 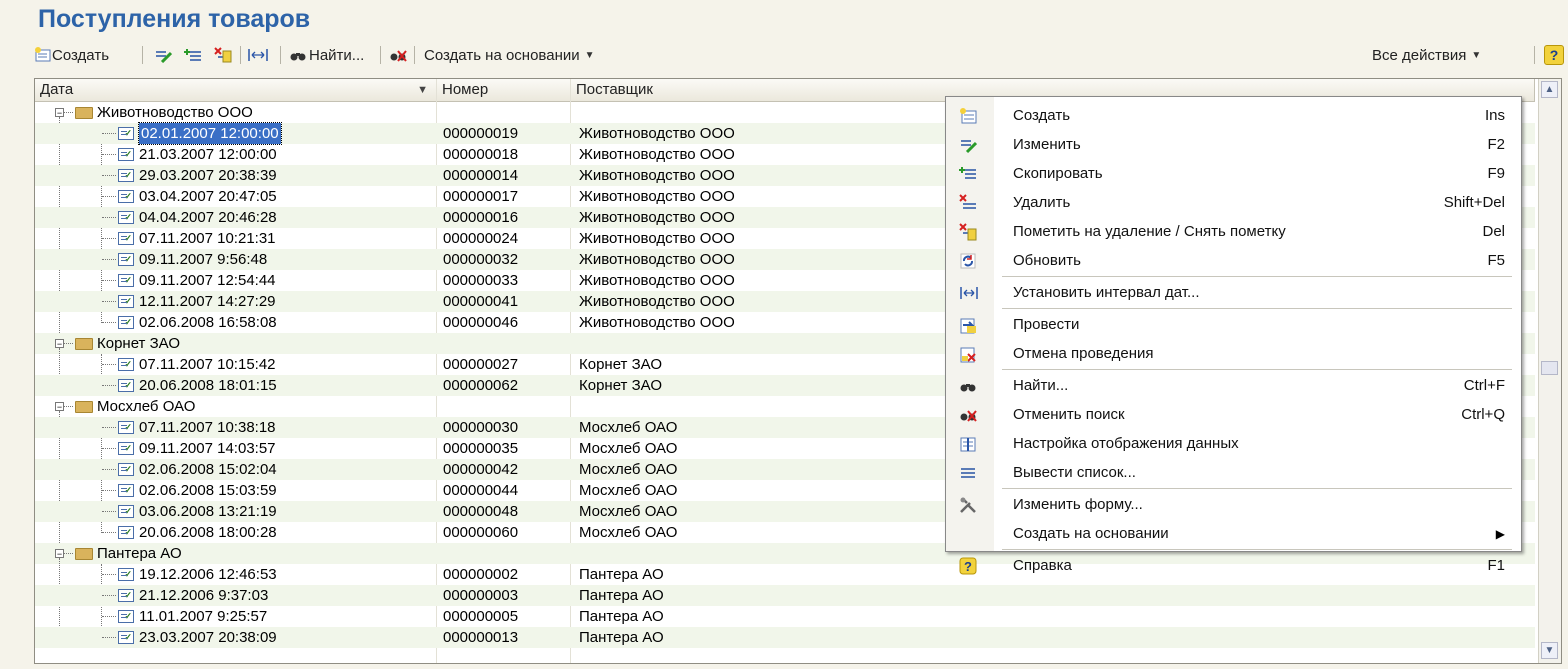 What do you see at coordinates (1233, 415) in the screenshot?
I see `menu-item: Отменить поиск Ctrl+Q` at bounding box center [1233, 415].